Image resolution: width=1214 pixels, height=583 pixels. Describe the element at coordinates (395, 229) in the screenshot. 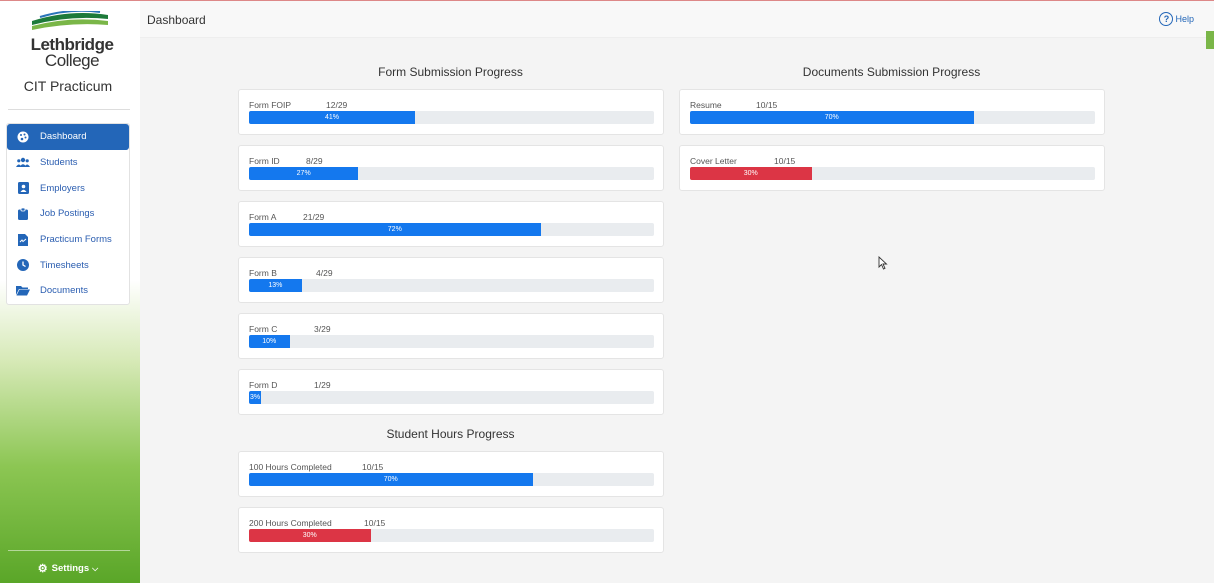

I see `progress-bar-fill: 72%` at that location.